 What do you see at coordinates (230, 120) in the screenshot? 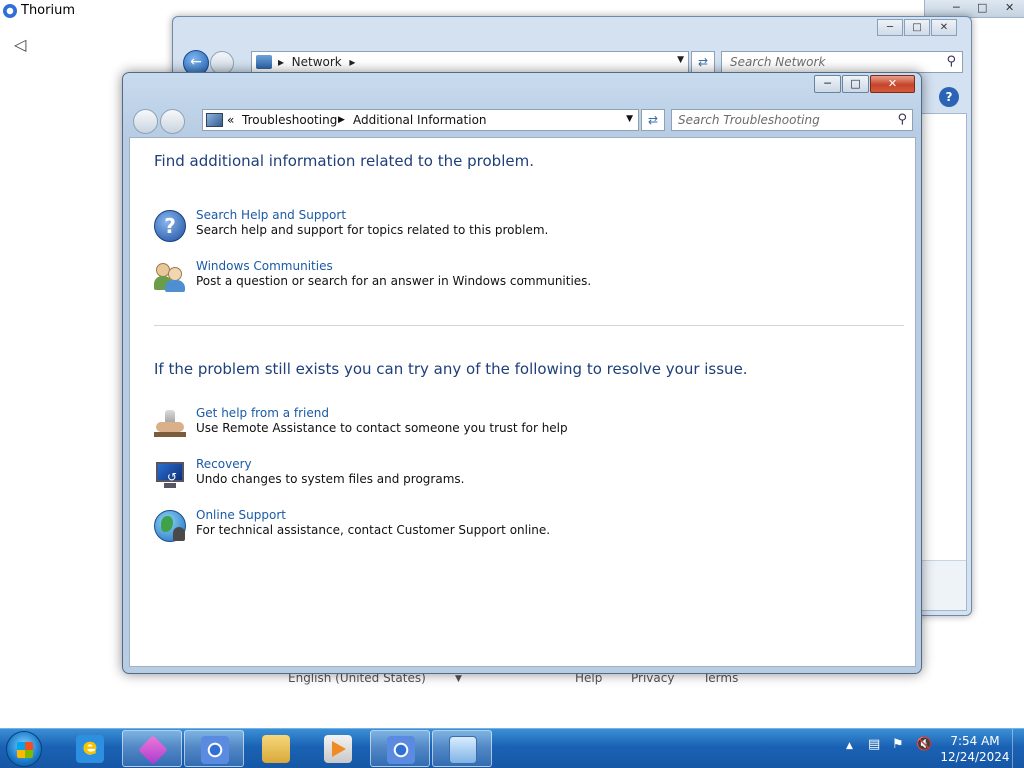
I see `breadcrumb-overflow-icon: «` at bounding box center [230, 120].